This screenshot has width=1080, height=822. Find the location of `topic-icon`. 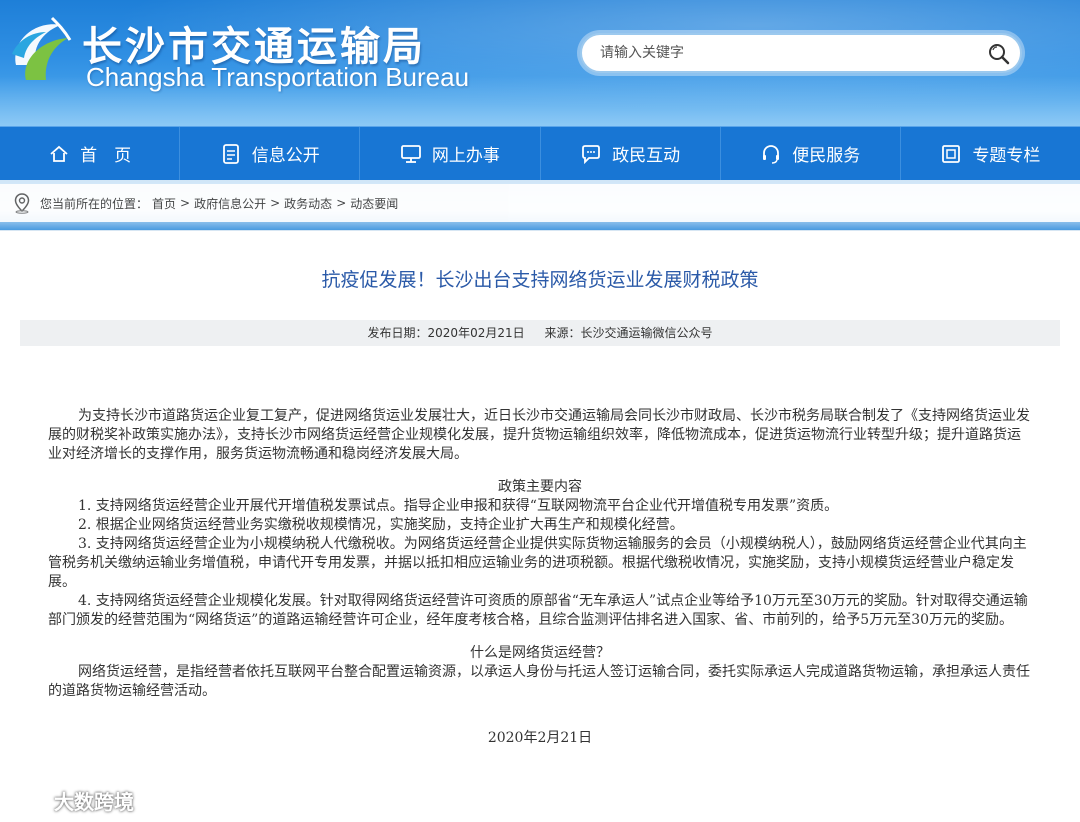

topic-icon is located at coordinates (951, 153).